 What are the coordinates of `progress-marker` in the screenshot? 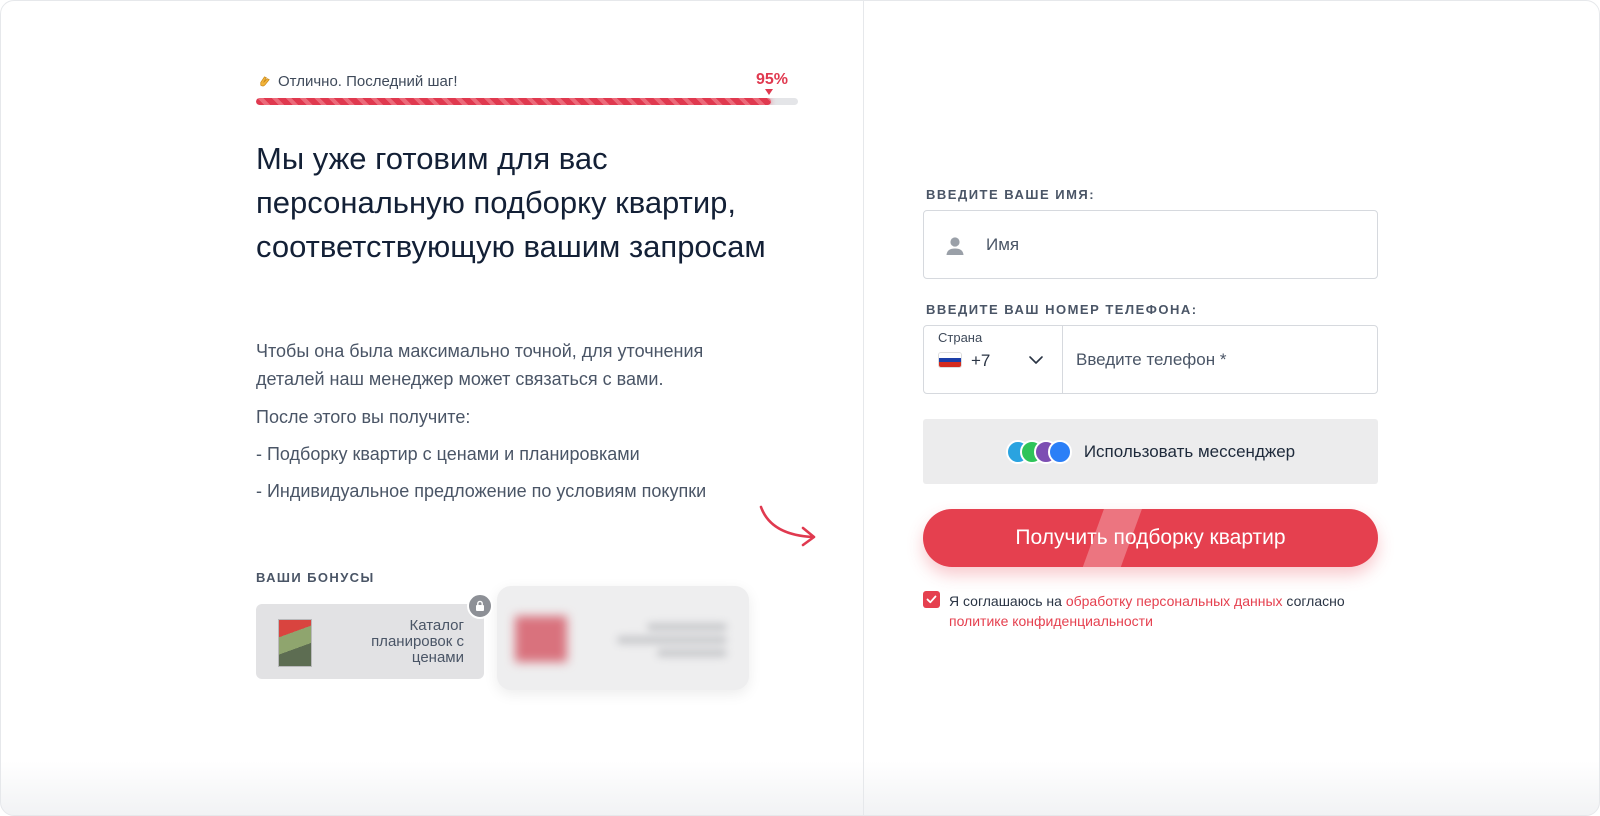 It's located at (769, 92).